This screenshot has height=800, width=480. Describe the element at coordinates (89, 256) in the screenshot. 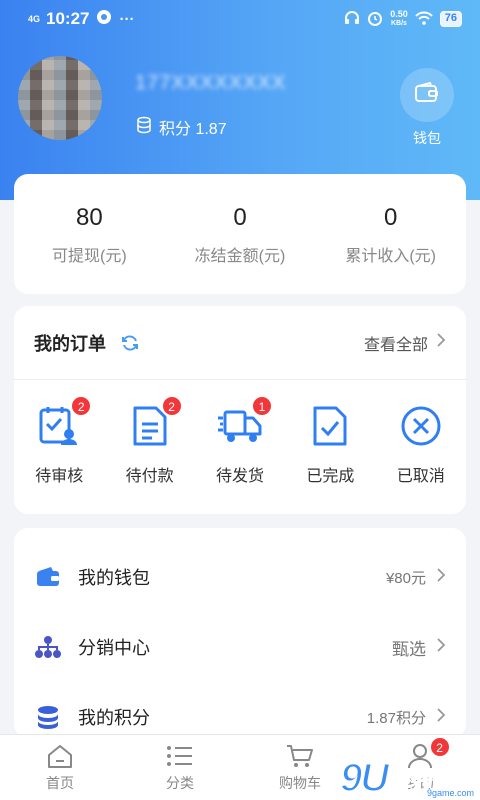

I see `stat-label: 可提现(元)` at that location.